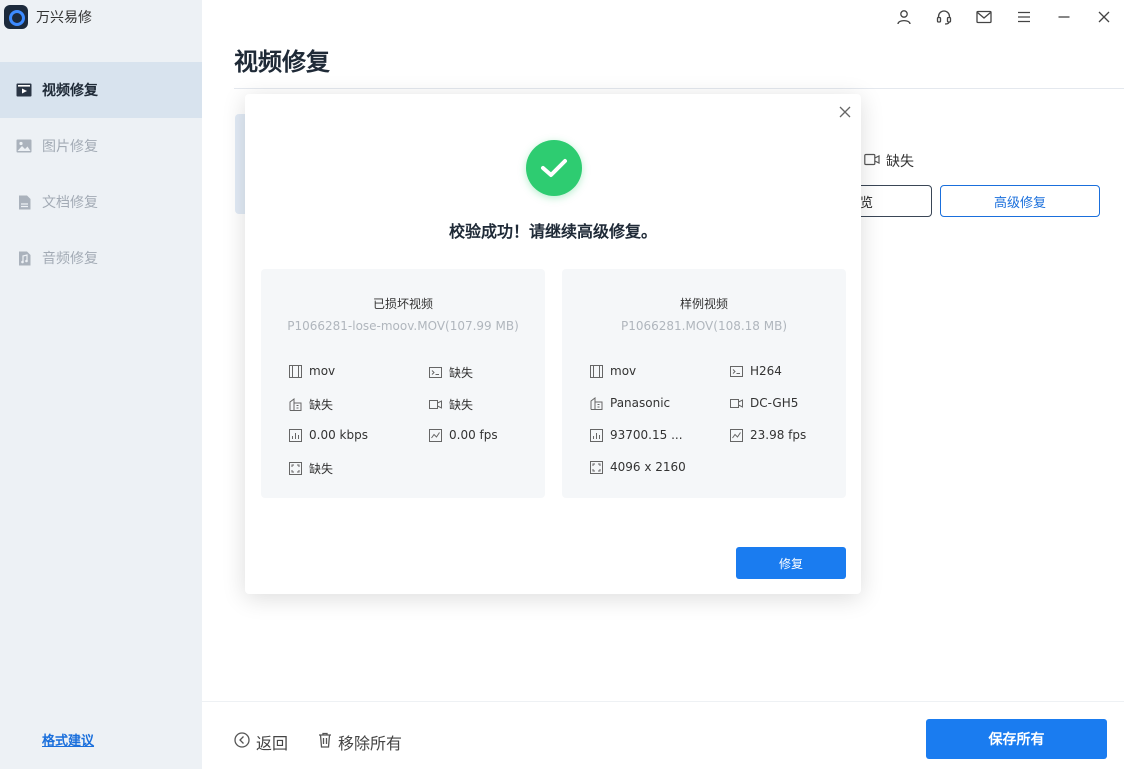 This screenshot has width=1124, height=769. I want to click on remove-all-button: 移除所有, so click(360, 742).